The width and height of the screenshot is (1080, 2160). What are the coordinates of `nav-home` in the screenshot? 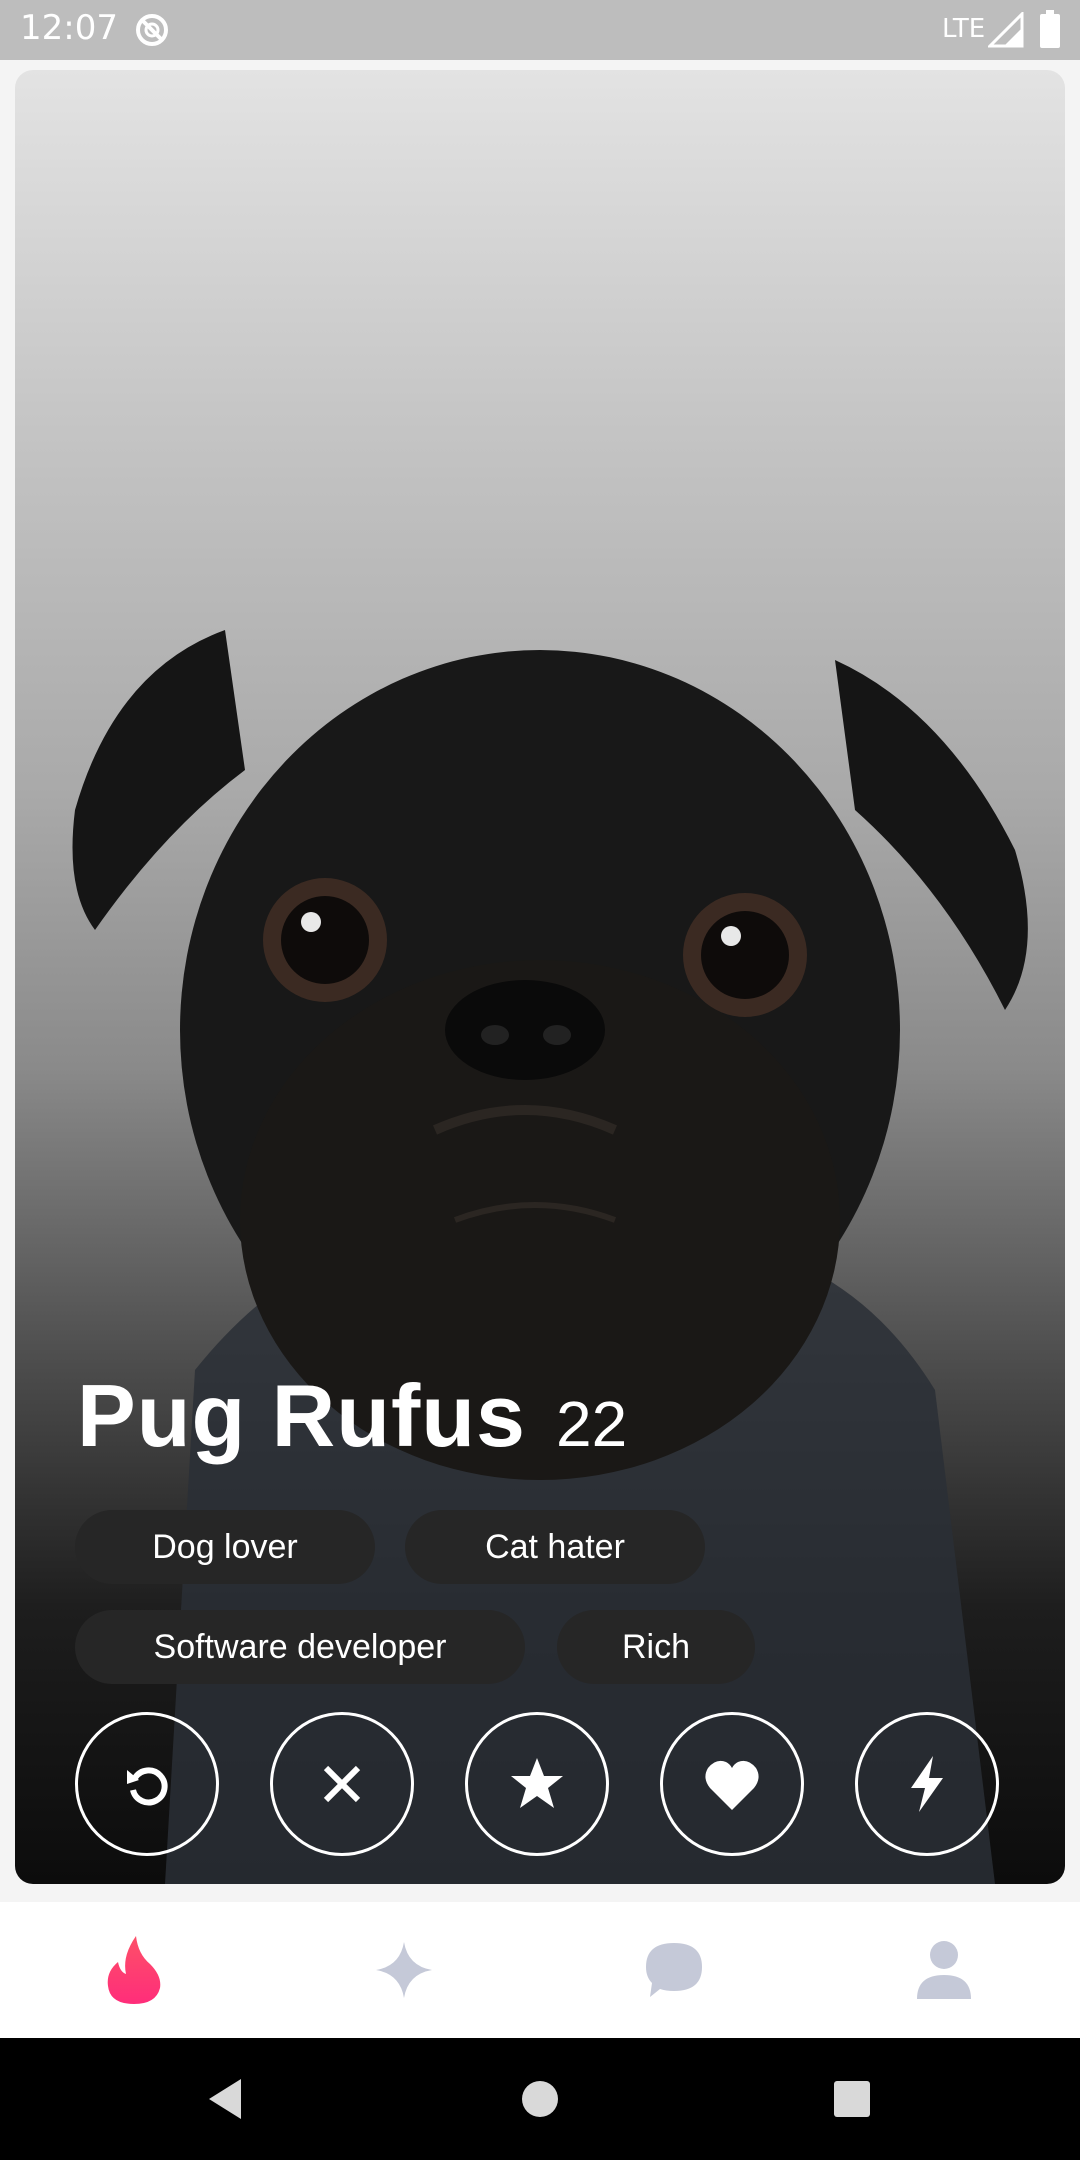 It's located at (134, 1970).